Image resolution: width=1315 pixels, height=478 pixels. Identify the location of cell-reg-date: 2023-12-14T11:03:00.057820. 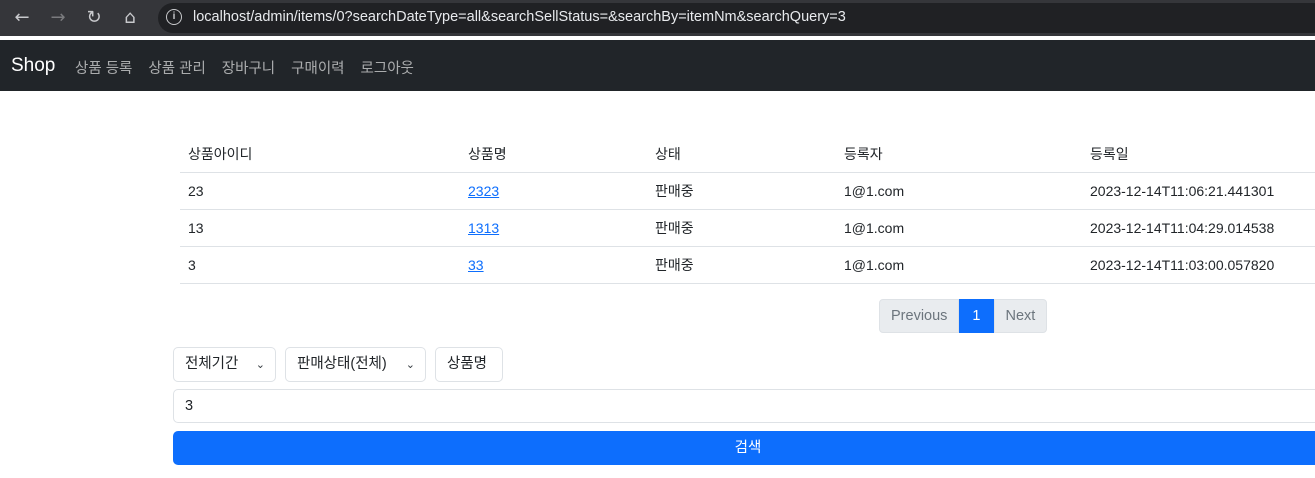
(1198, 265).